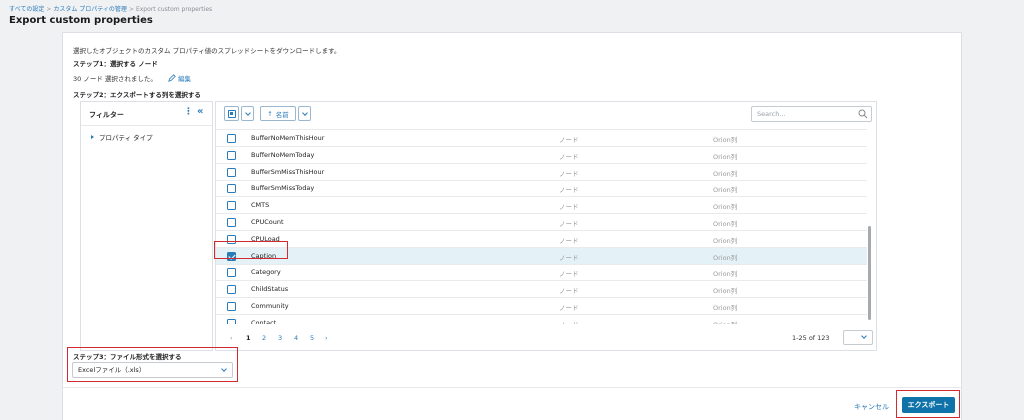  I want to click on sort-button: ↑ 名前, so click(278, 113).